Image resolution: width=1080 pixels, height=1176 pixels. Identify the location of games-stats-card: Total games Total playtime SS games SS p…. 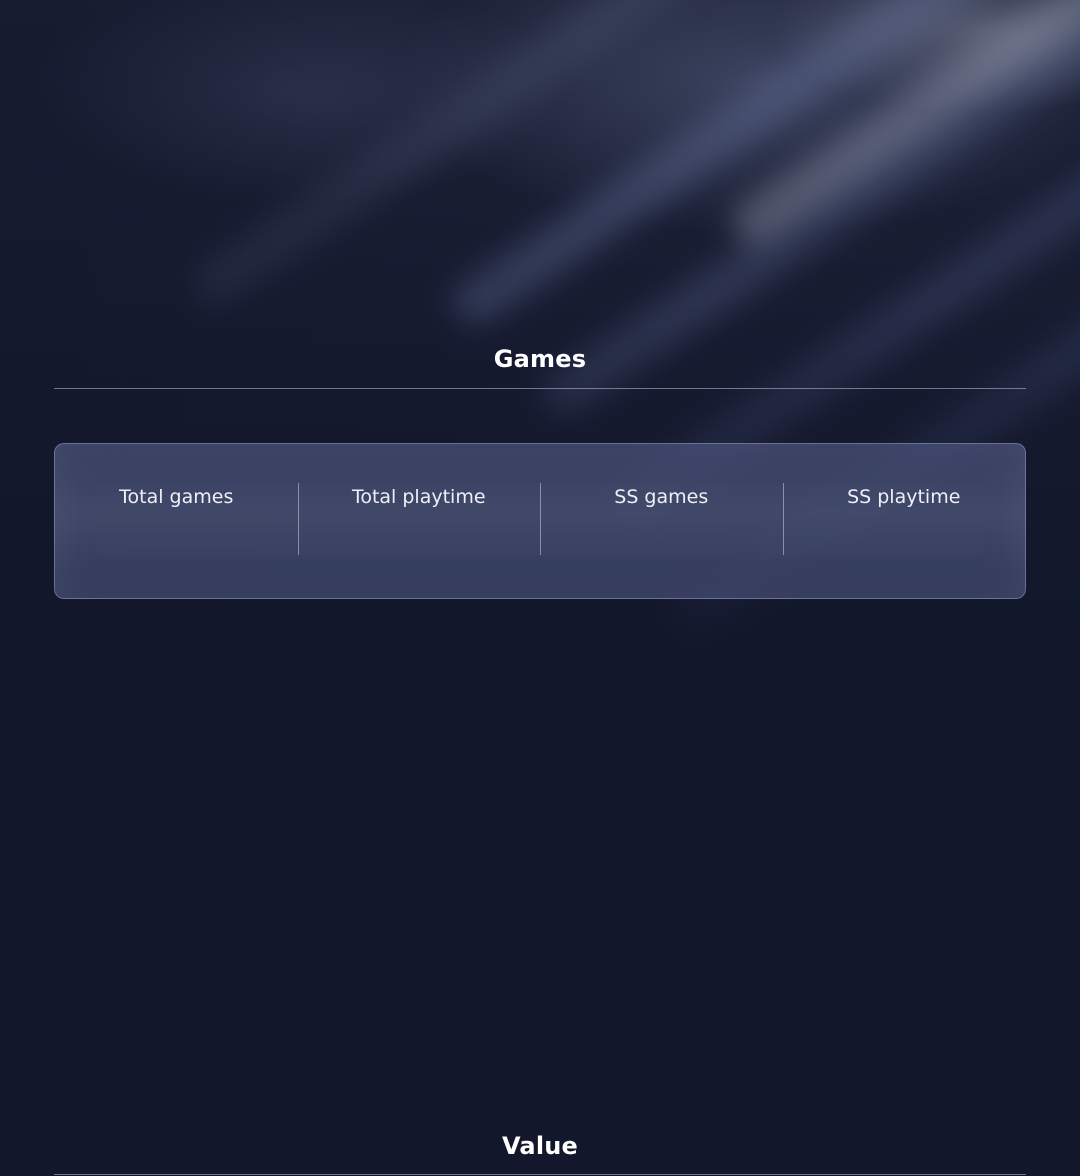
(540, 521).